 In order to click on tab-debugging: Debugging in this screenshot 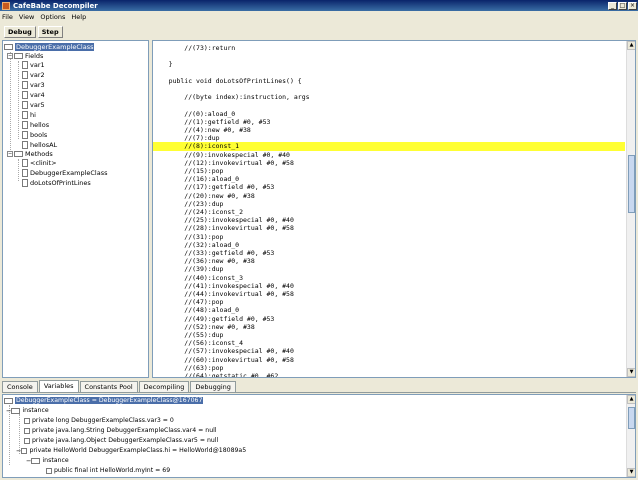, I will do `click(213, 386)`.